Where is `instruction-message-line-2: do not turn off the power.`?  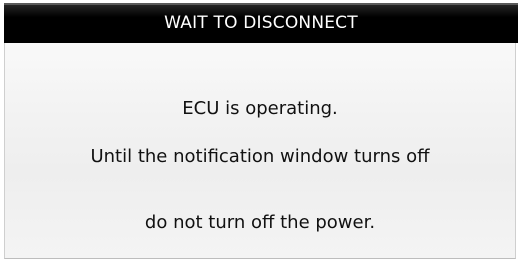
instruction-message-line-2: do not turn off the power. is located at coordinates (260, 222).